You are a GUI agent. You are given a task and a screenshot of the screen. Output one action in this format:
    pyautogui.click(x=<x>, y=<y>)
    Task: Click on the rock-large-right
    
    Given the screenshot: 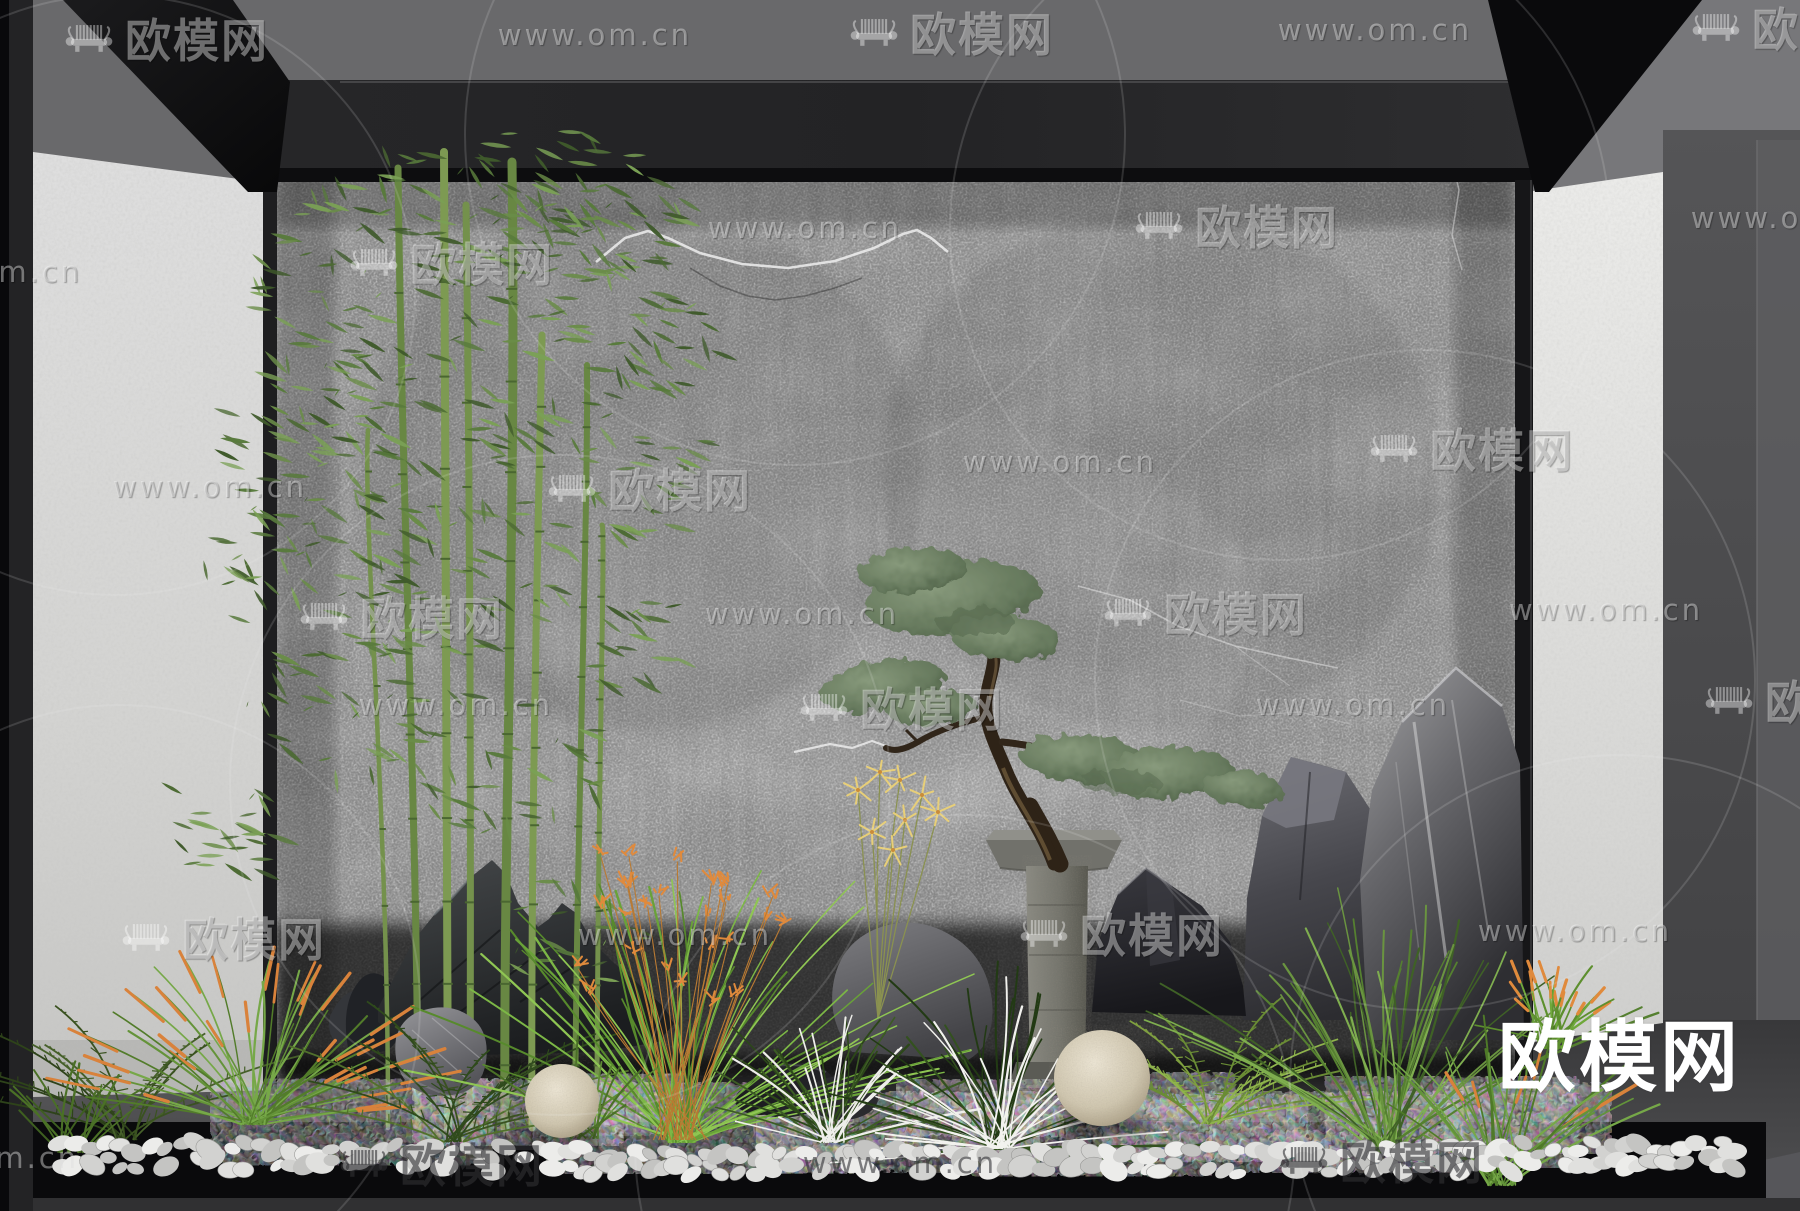 What is the action you would take?
    pyautogui.click(x=1442, y=854)
    